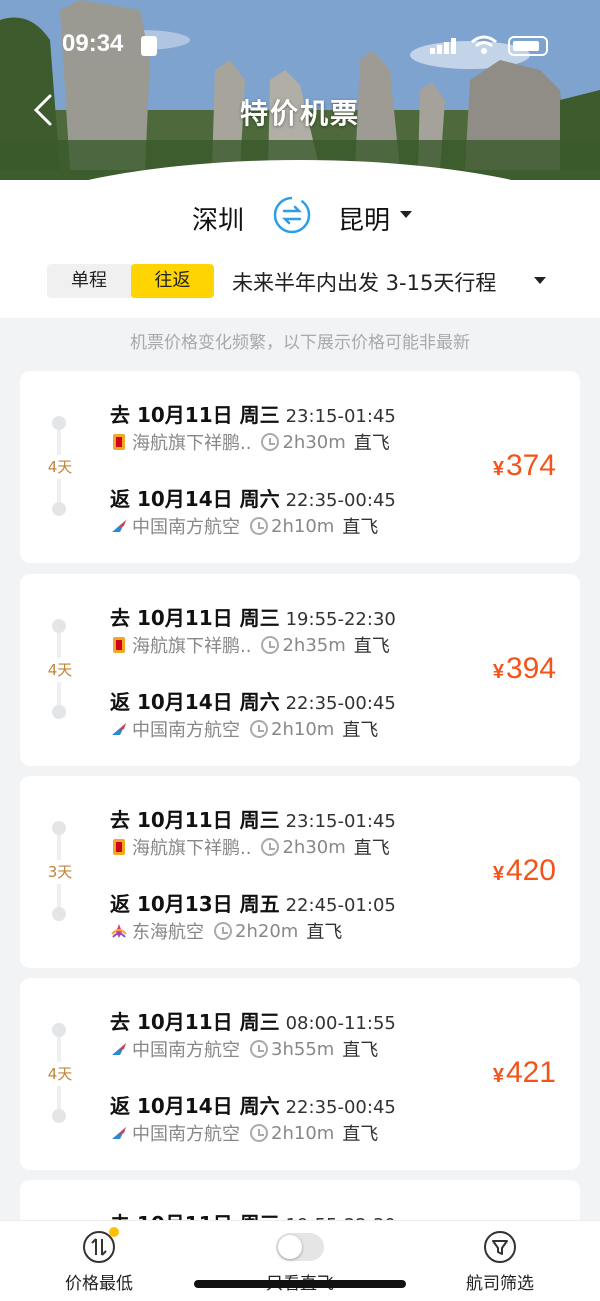 The height and width of the screenshot is (1301, 600). What do you see at coordinates (172, 281) in the screenshot?
I see `tab-roundtrip: 往返` at bounding box center [172, 281].